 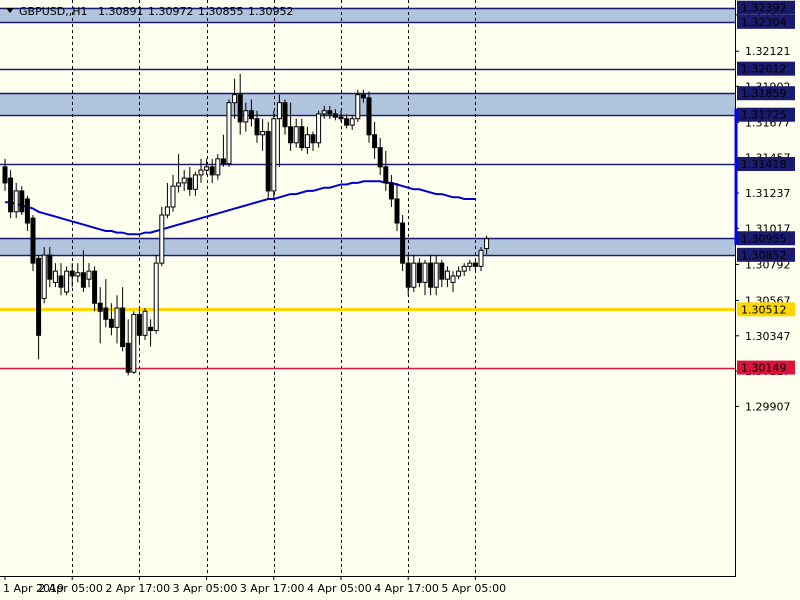 What do you see at coordinates (339, 588) in the screenshot?
I see `x-tick-label: 4 Apr 05:00` at bounding box center [339, 588].